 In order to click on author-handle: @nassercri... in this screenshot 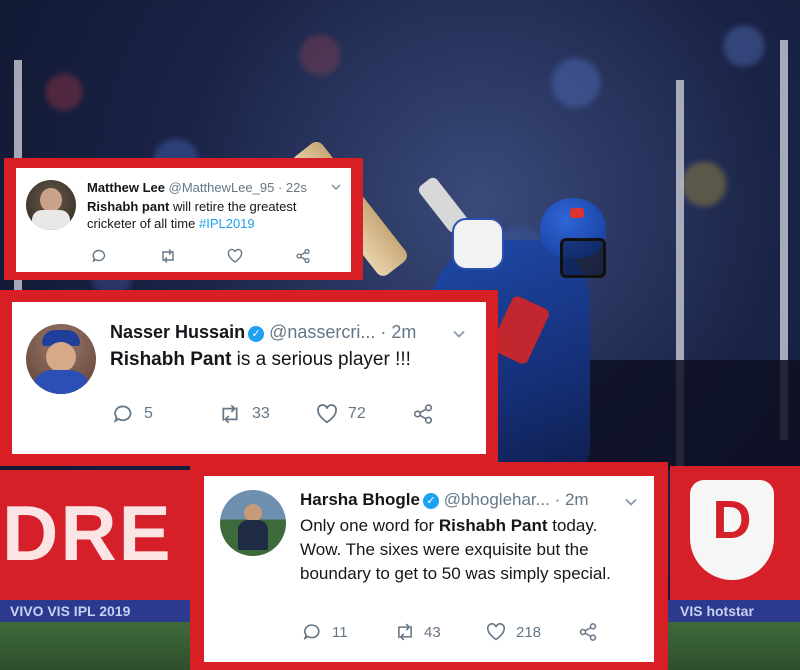, I will do `click(322, 332)`.